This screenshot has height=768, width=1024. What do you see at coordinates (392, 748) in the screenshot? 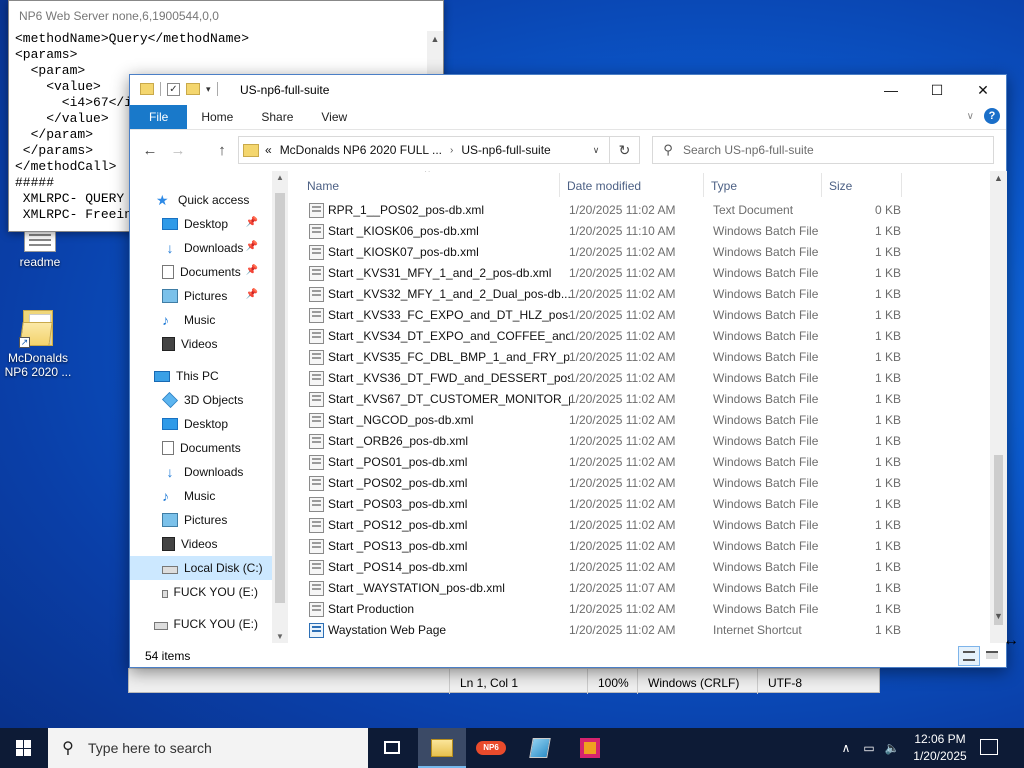
I see `task-view-button` at bounding box center [392, 748].